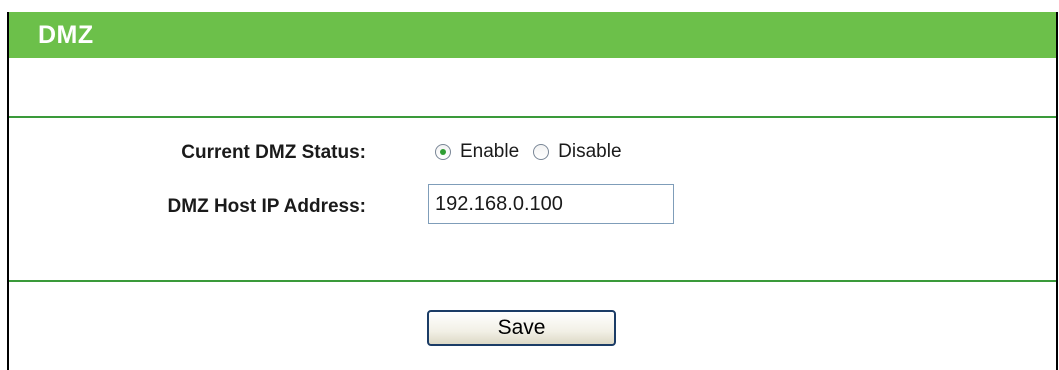  Describe the element at coordinates (266, 206) in the screenshot. I see `dmz-host-ip-label: DMZ Host IP Address:` at that location.